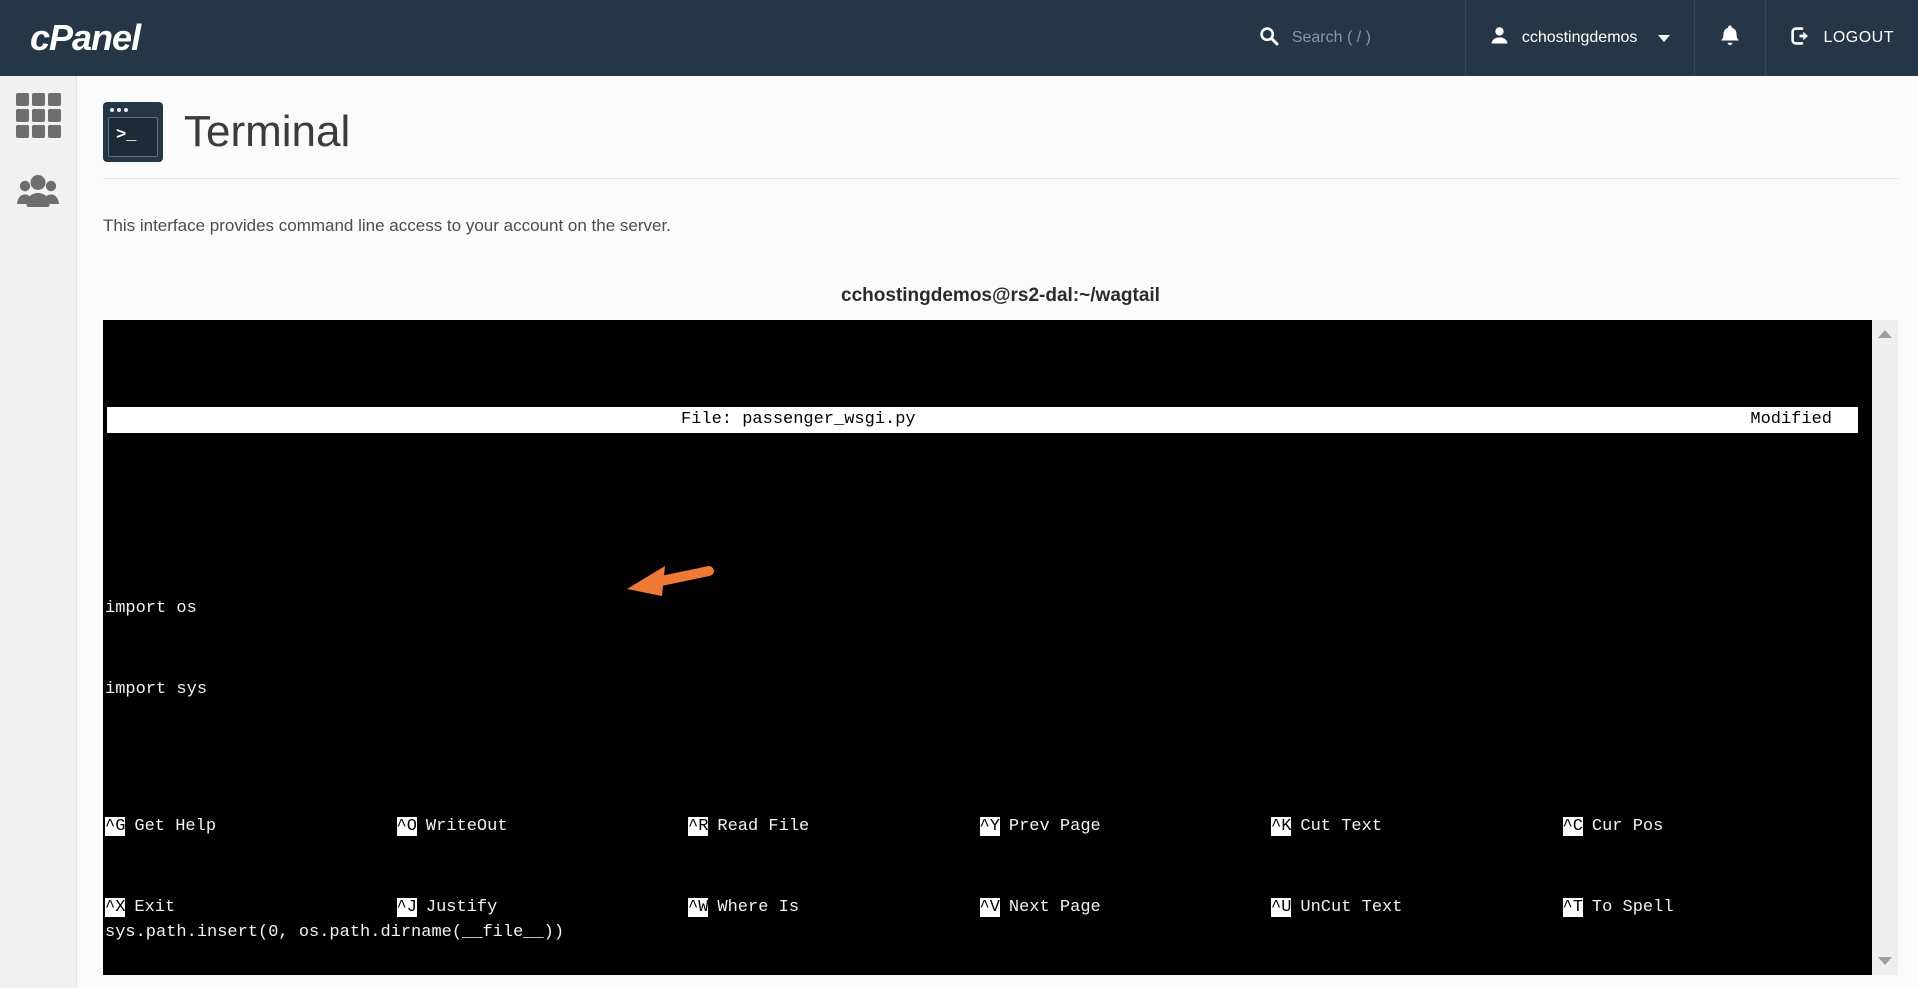 The image size is (1918, 988). Describe the element at coordinates (1000, 132) in the screenshot. I see `page-header: >_ Terminal` at that location.